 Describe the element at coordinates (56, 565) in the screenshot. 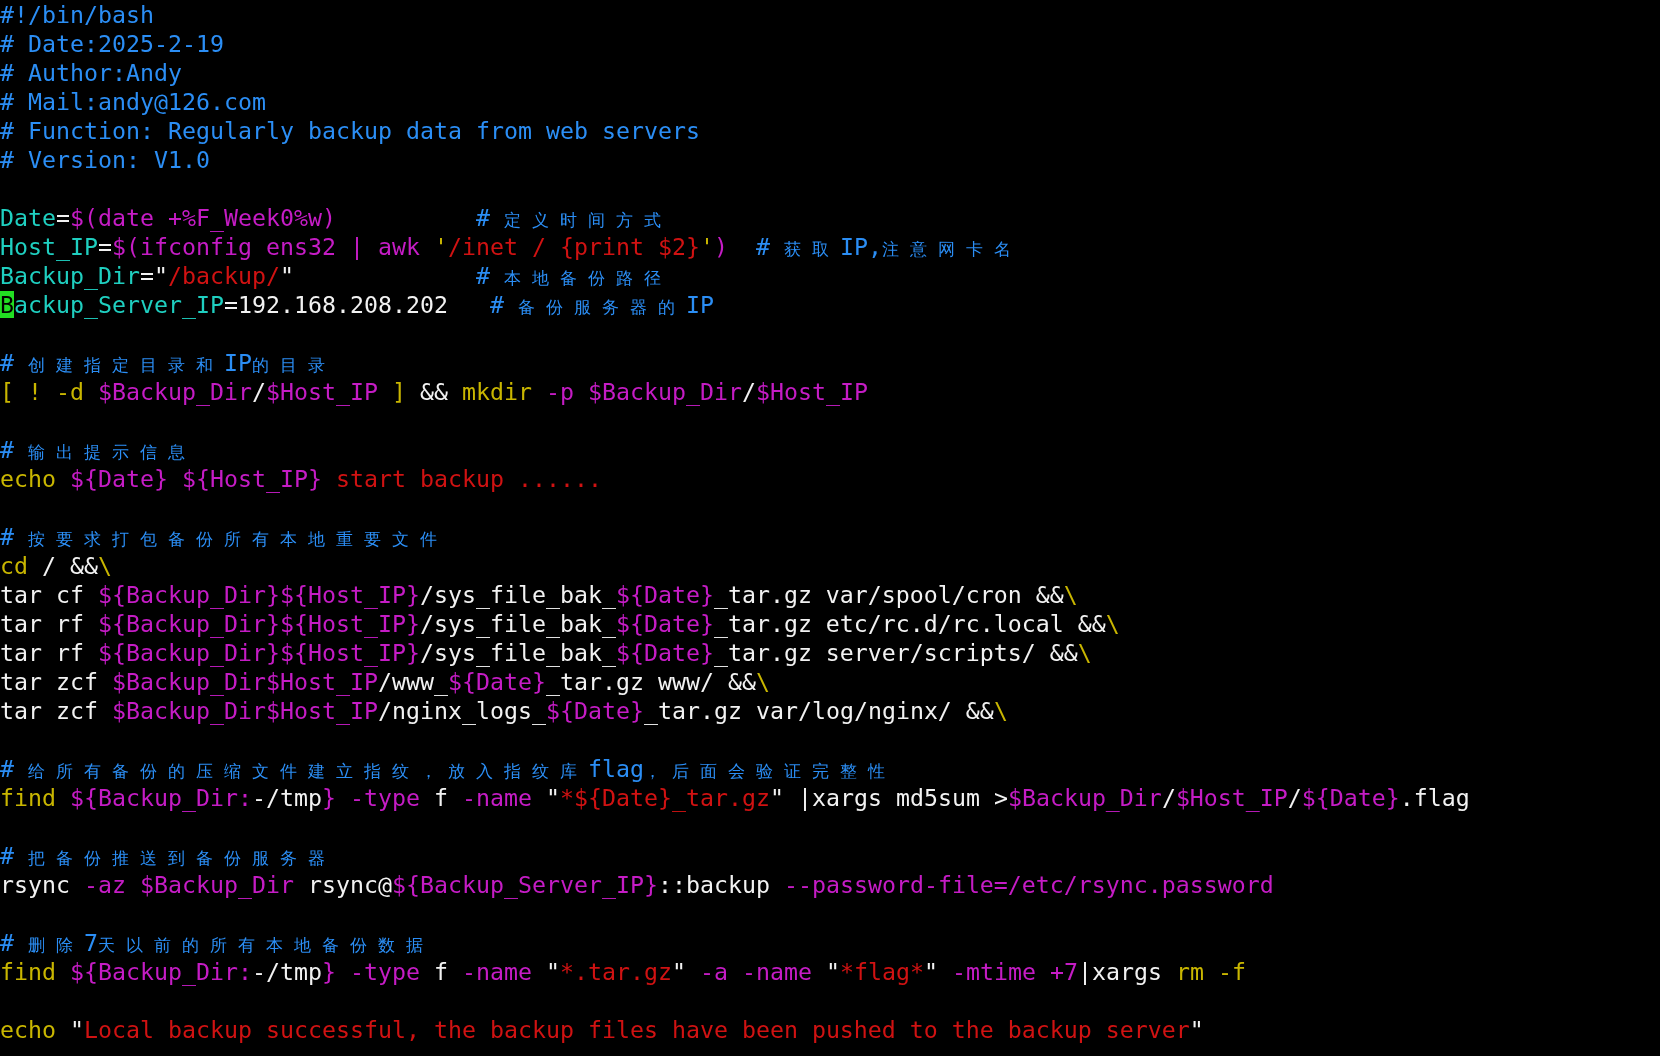

I see `code-line: cd / &&\` at that location.